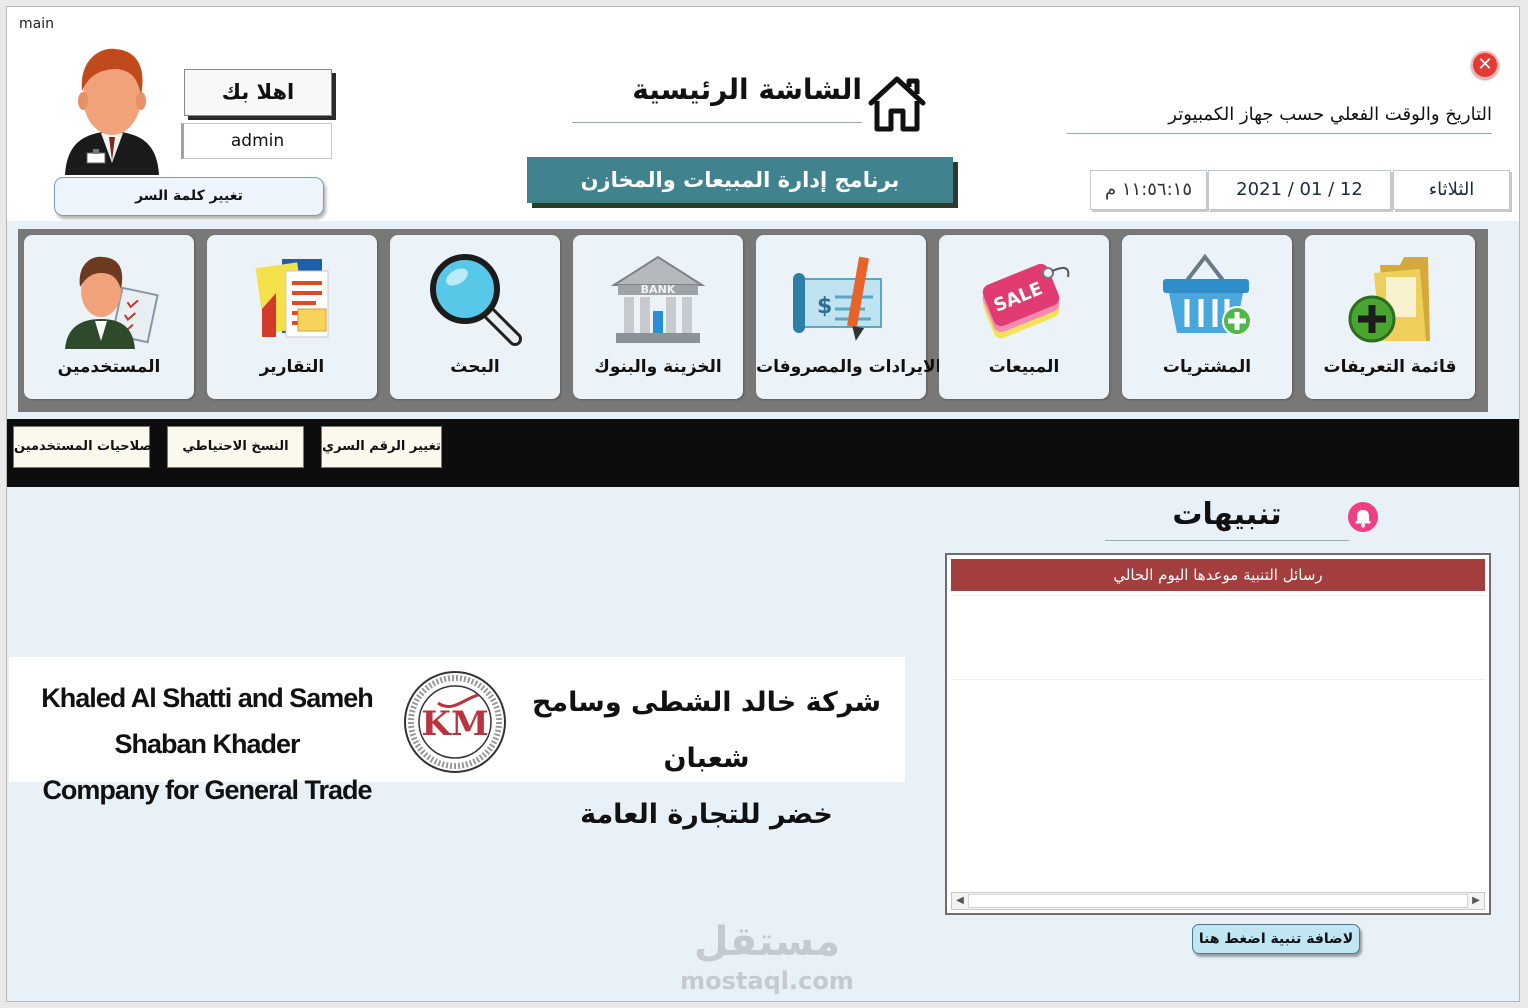  I want to click on company-logo: KM, so click(455, 722).